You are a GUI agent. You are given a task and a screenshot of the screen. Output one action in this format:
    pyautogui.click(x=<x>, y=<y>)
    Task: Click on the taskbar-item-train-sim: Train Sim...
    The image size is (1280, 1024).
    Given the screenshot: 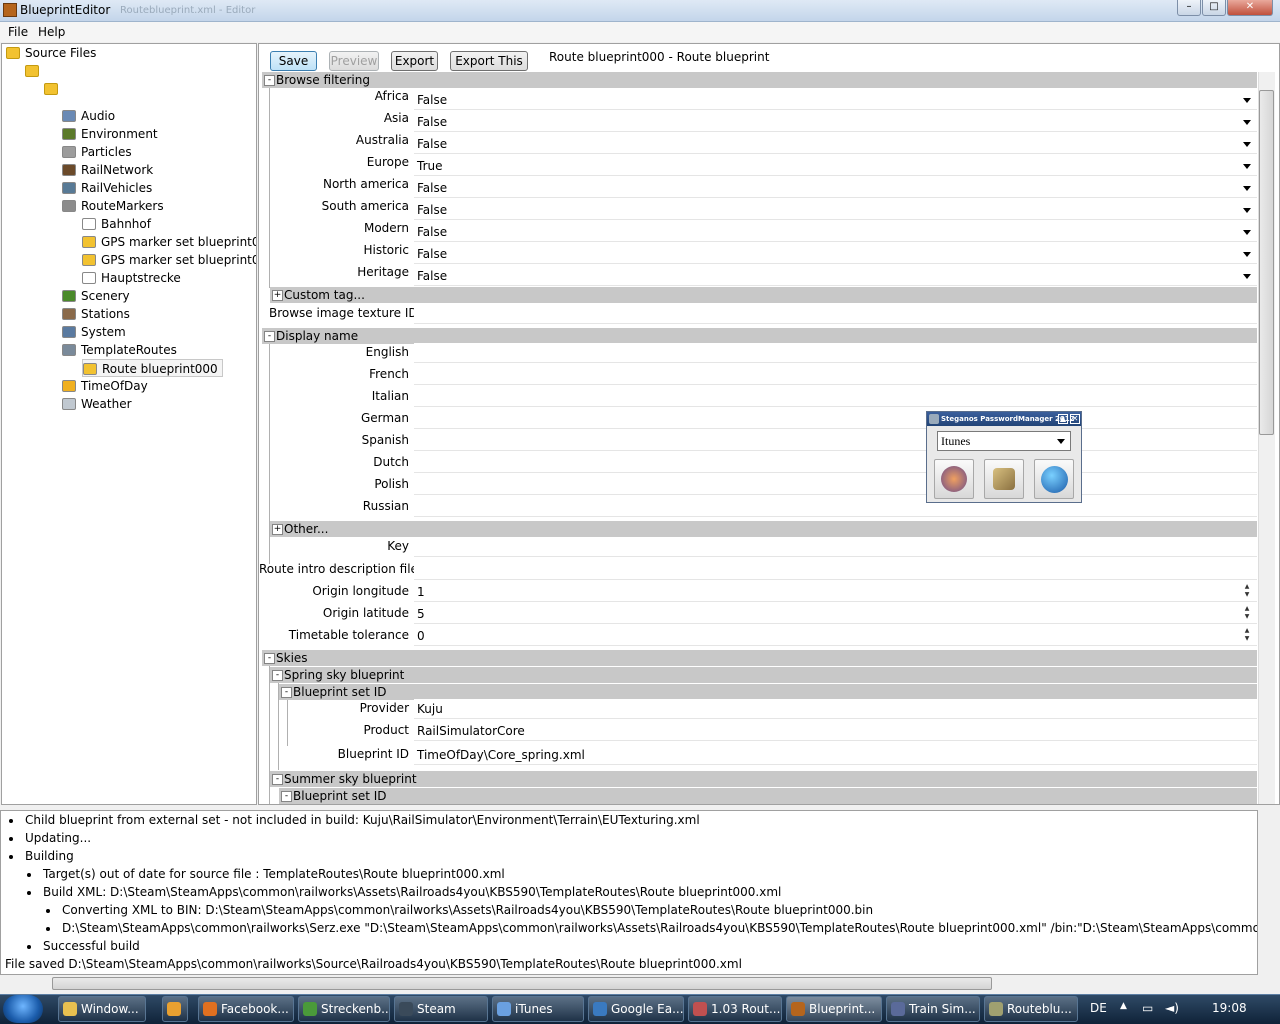 What is the action you would take?
    pyautogui.click(x=933, y=1009)
    